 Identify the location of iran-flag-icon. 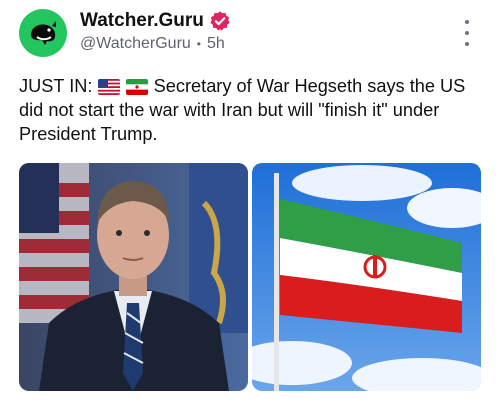
(136, 87).